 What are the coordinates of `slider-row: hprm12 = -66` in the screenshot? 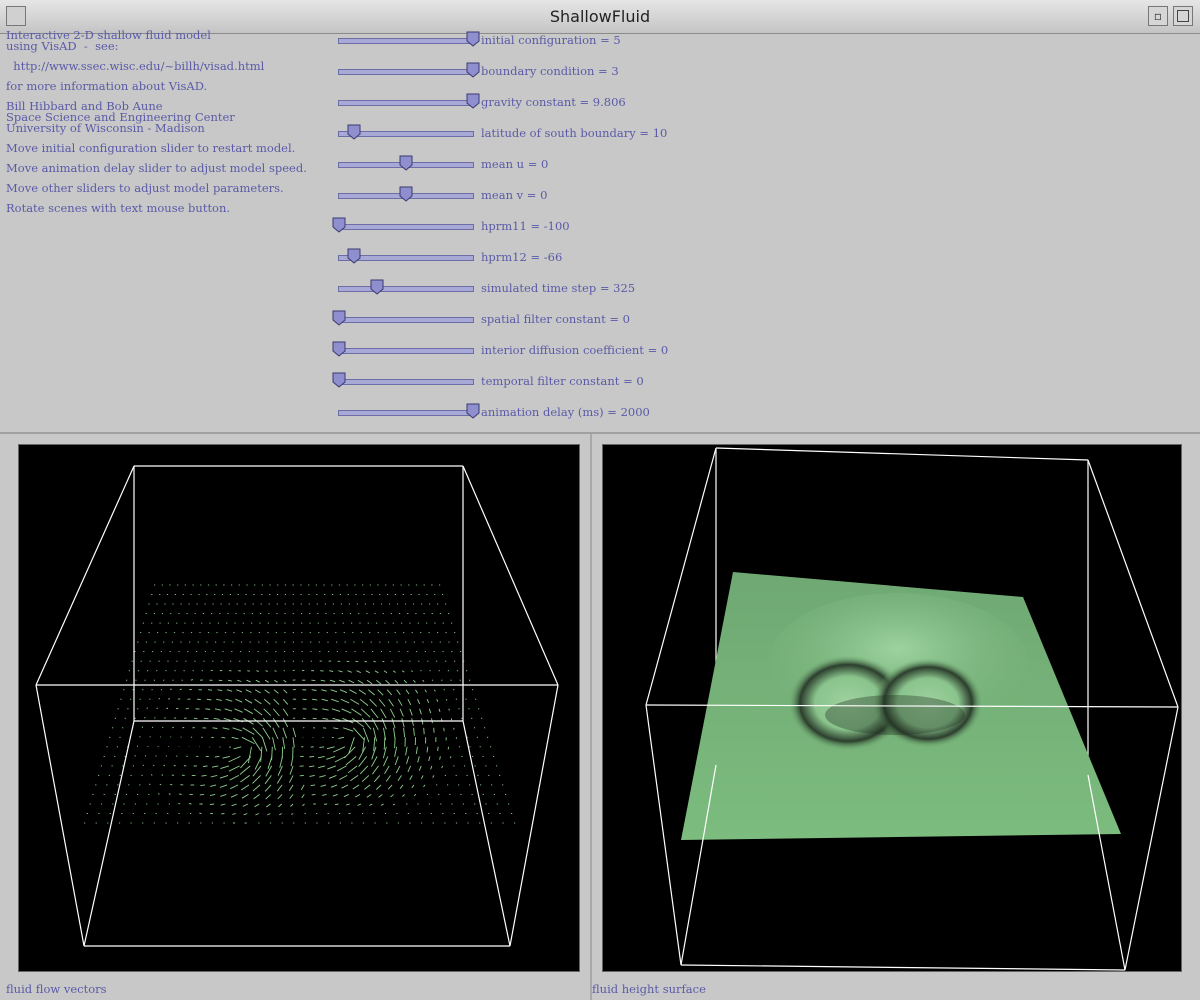 It's located at (548, 260).